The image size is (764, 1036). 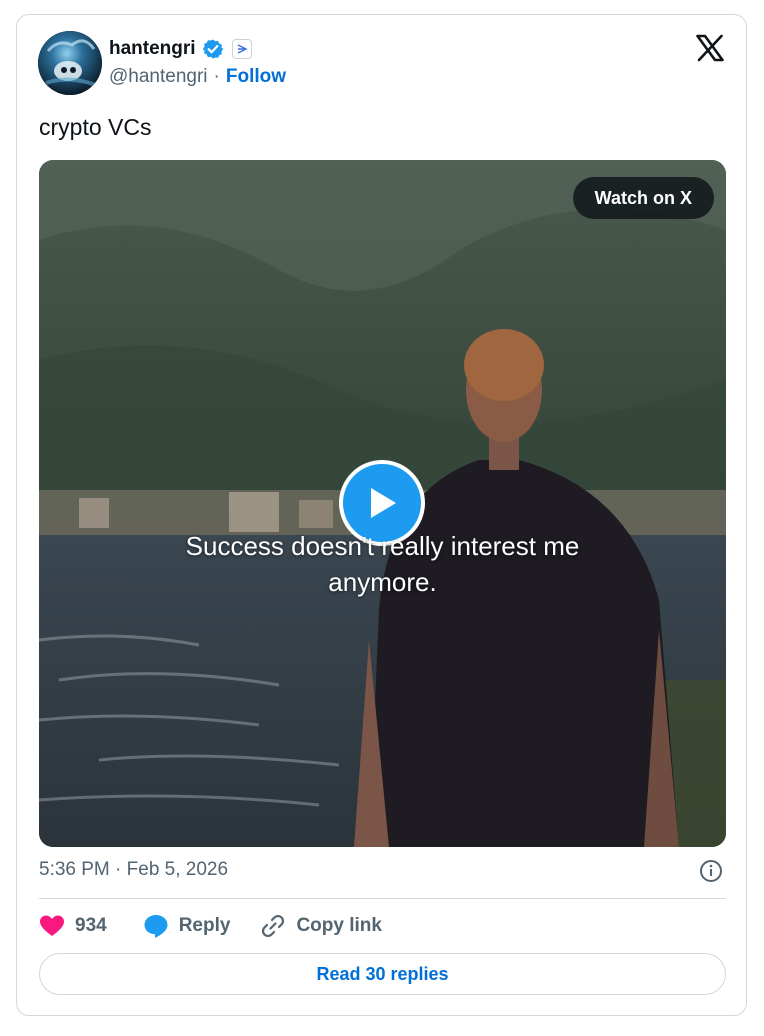 I want to click on tweet-text: crypto VCs, so click(x=95, y=127).